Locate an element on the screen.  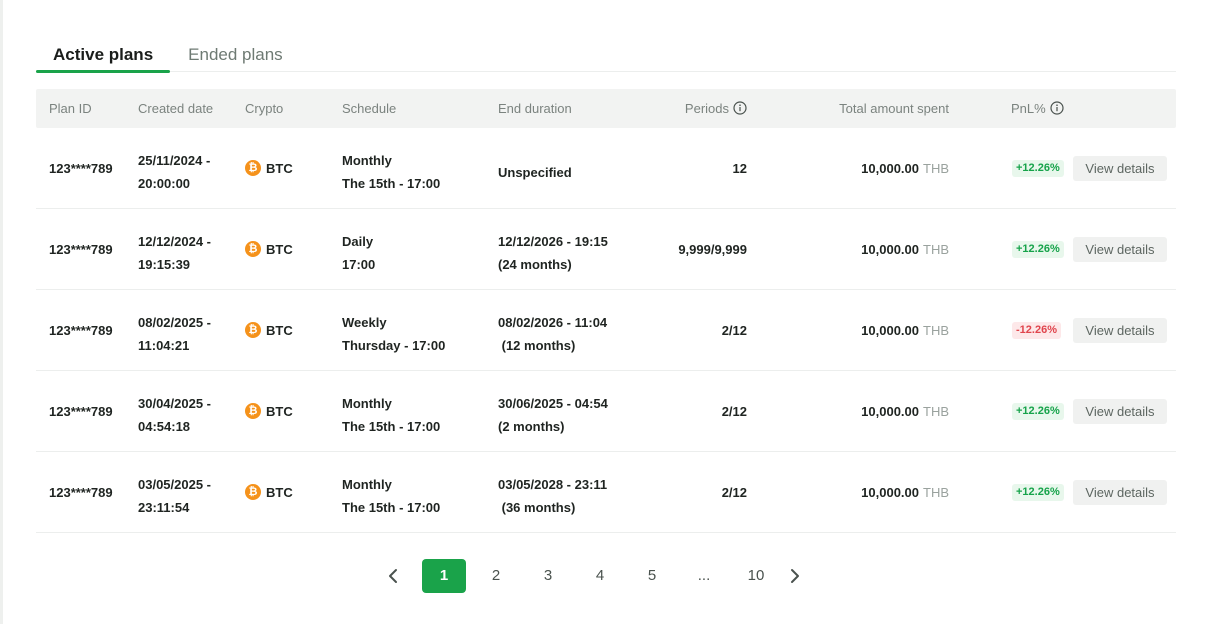
header-total-spent: Total amount spent is located at coordinates (894, 108).